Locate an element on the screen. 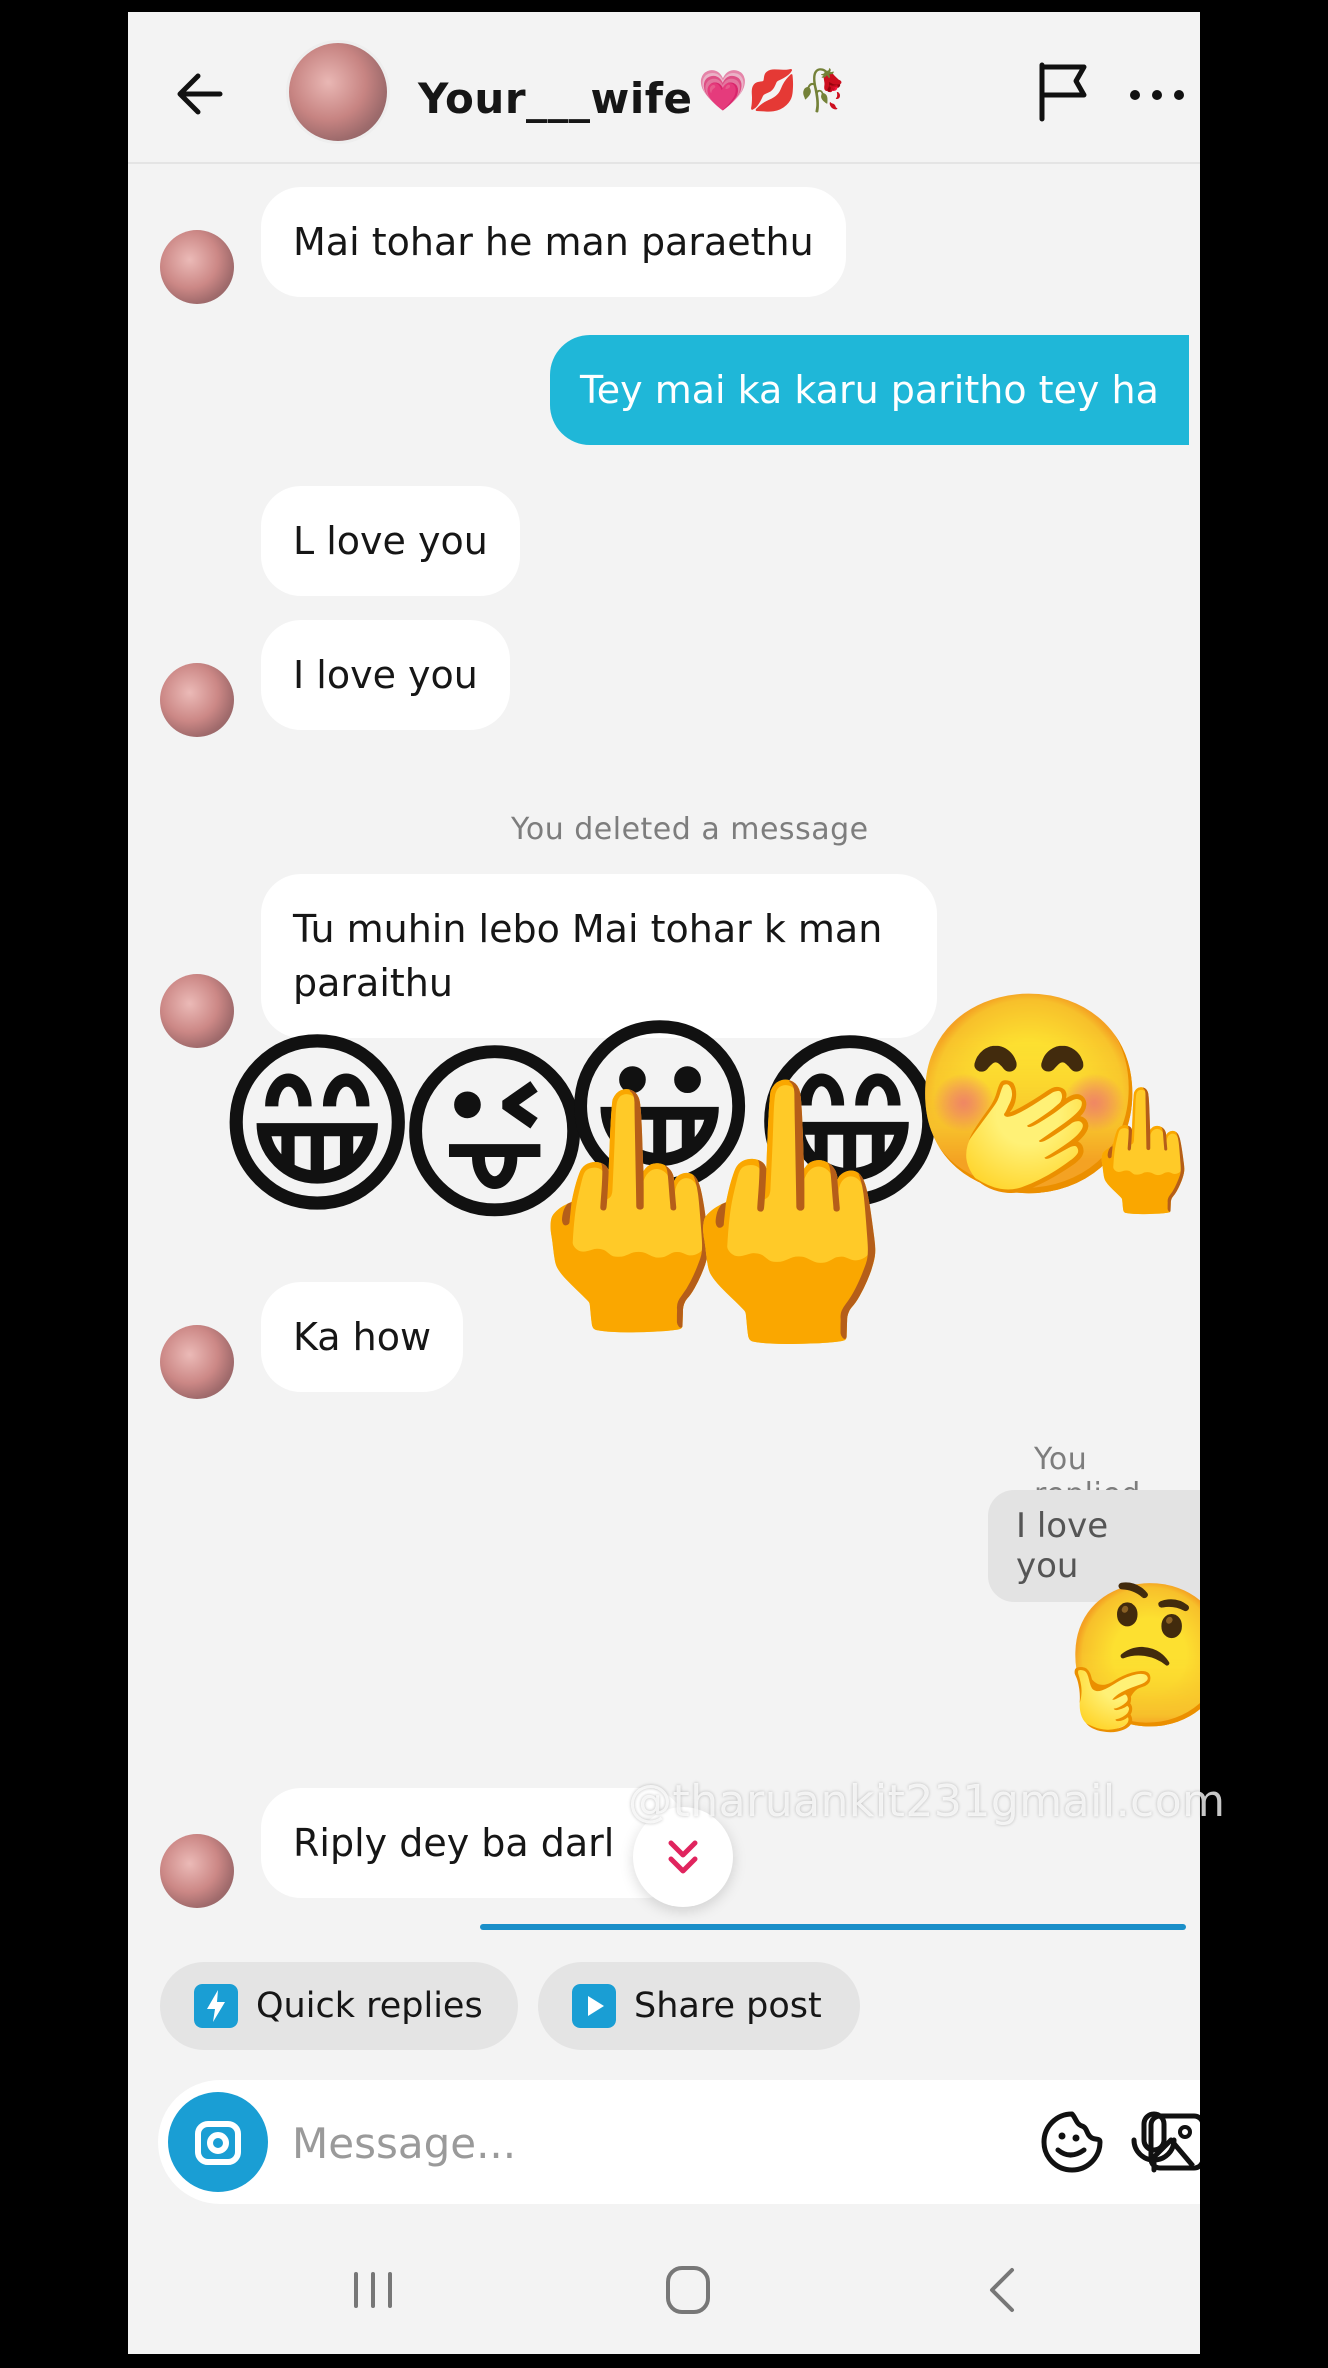 This screenshot has width=1328, height=2368. message-input is located at coordinates (542, 2143).